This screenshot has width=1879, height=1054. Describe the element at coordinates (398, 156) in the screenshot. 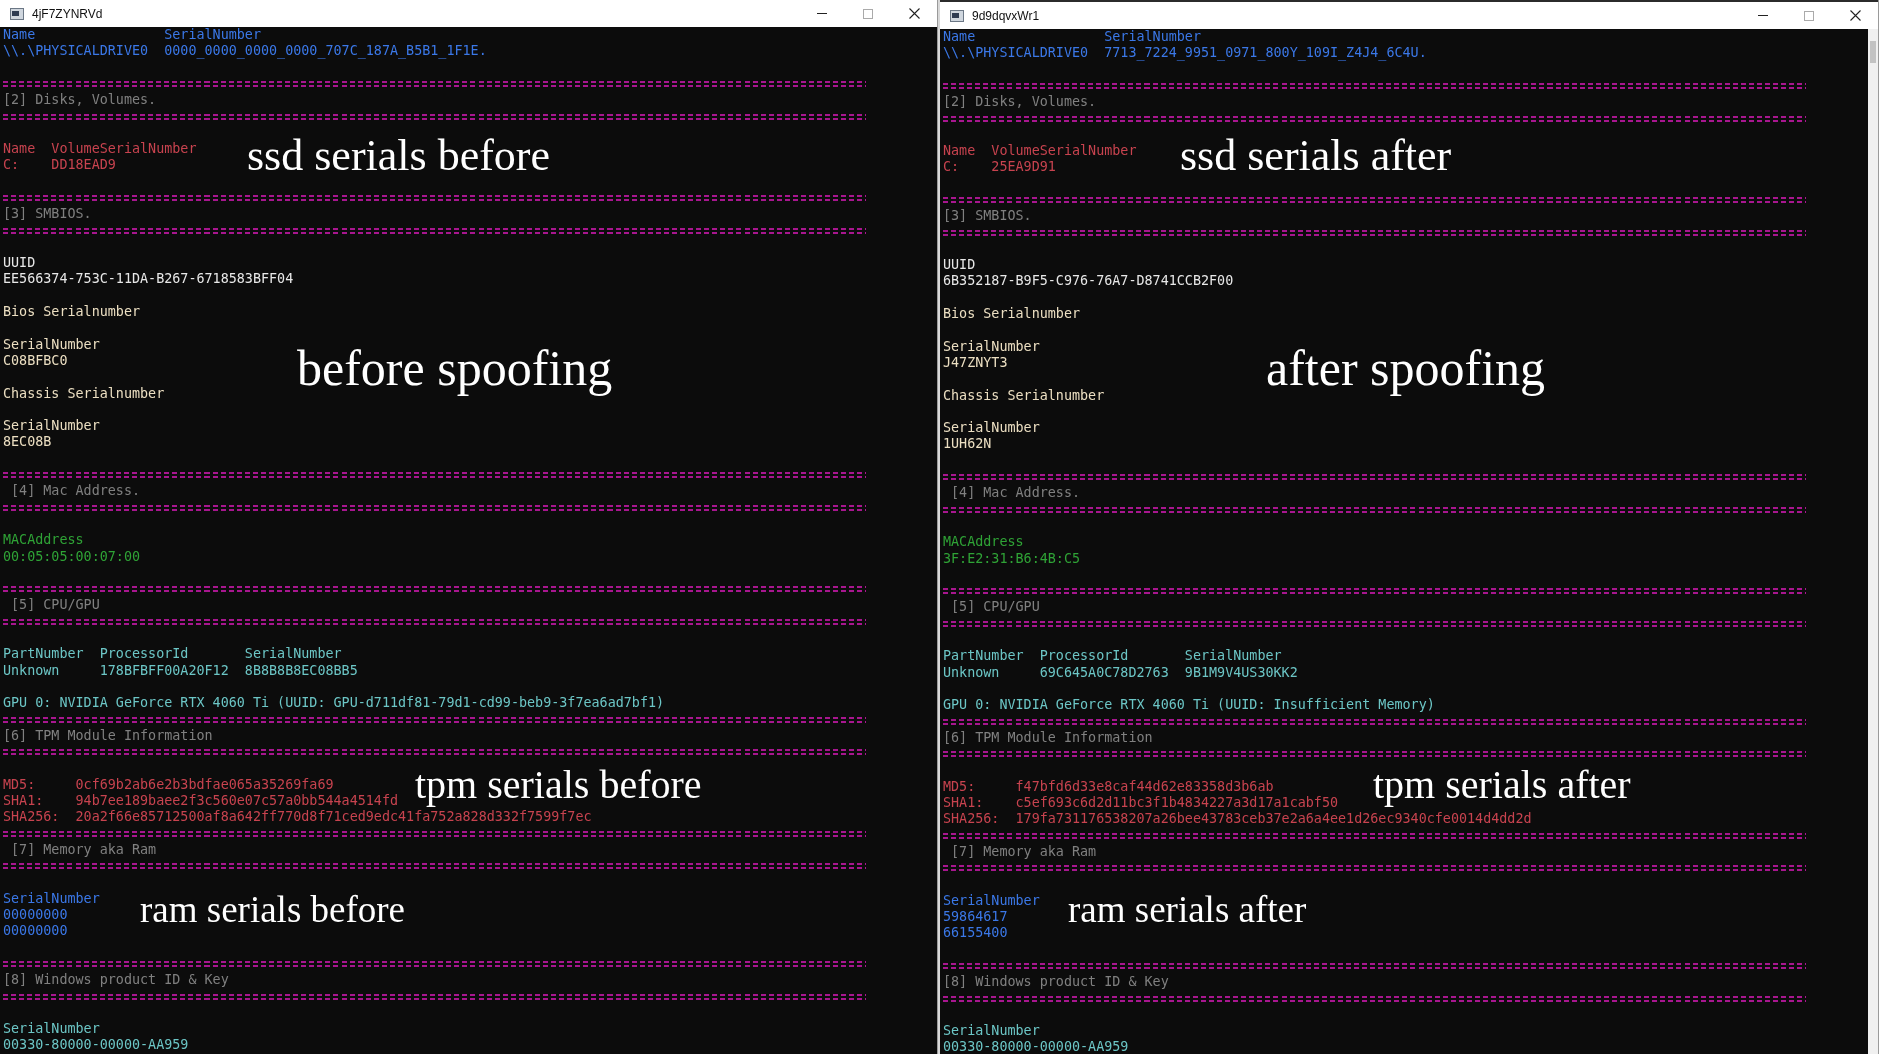

I see `annotation-label: ssd serials before` at that location.